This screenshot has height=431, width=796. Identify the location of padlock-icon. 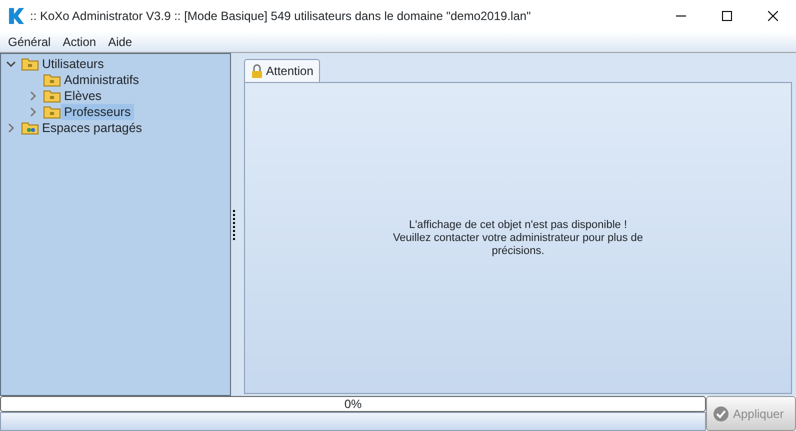
(257, 71).